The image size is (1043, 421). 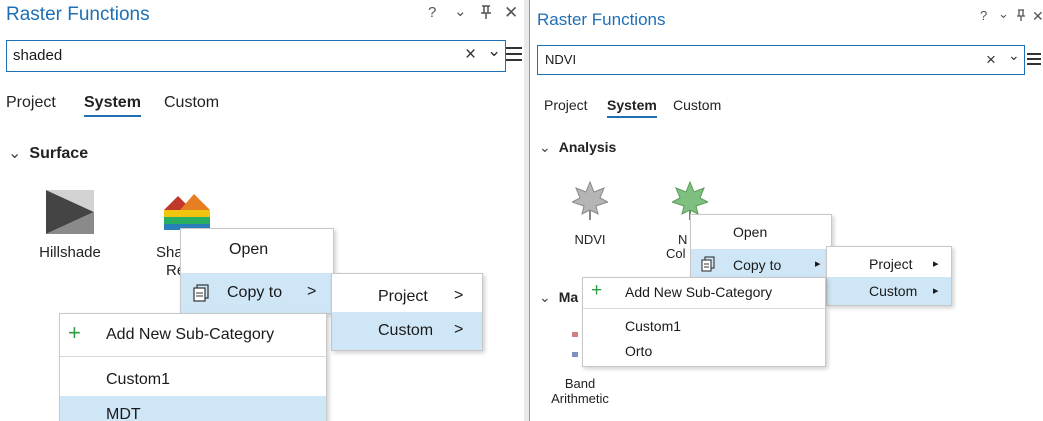 I want to click on band-arithmetic-label-line2: Arithmetic, so click(x=580, y=398).